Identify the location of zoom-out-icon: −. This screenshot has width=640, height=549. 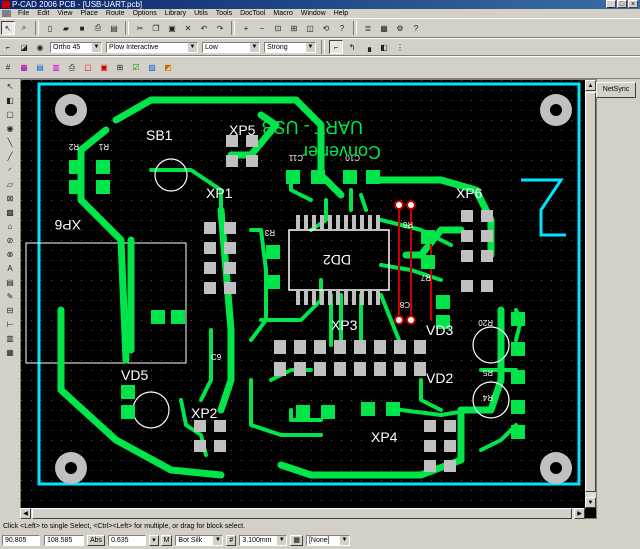
(262, 28).